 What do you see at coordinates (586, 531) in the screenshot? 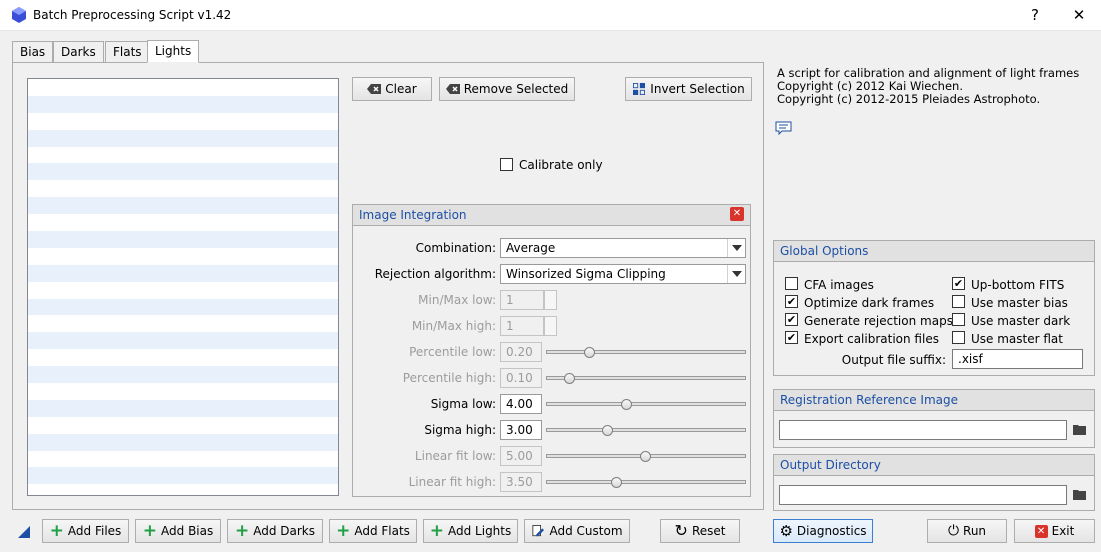
I see `add-custom-label: Add Custom` at bounding box center [586, 531].